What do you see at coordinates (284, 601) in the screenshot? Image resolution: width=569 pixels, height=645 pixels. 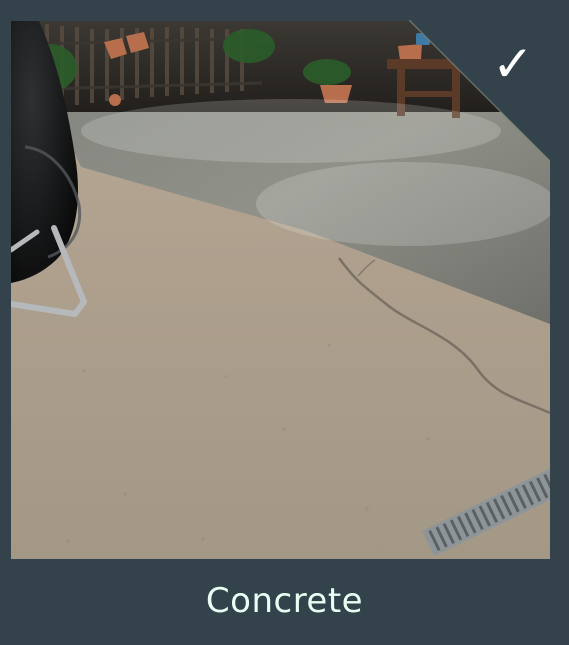 I see `option-label: Concrete` at bounding box center [284, 601].